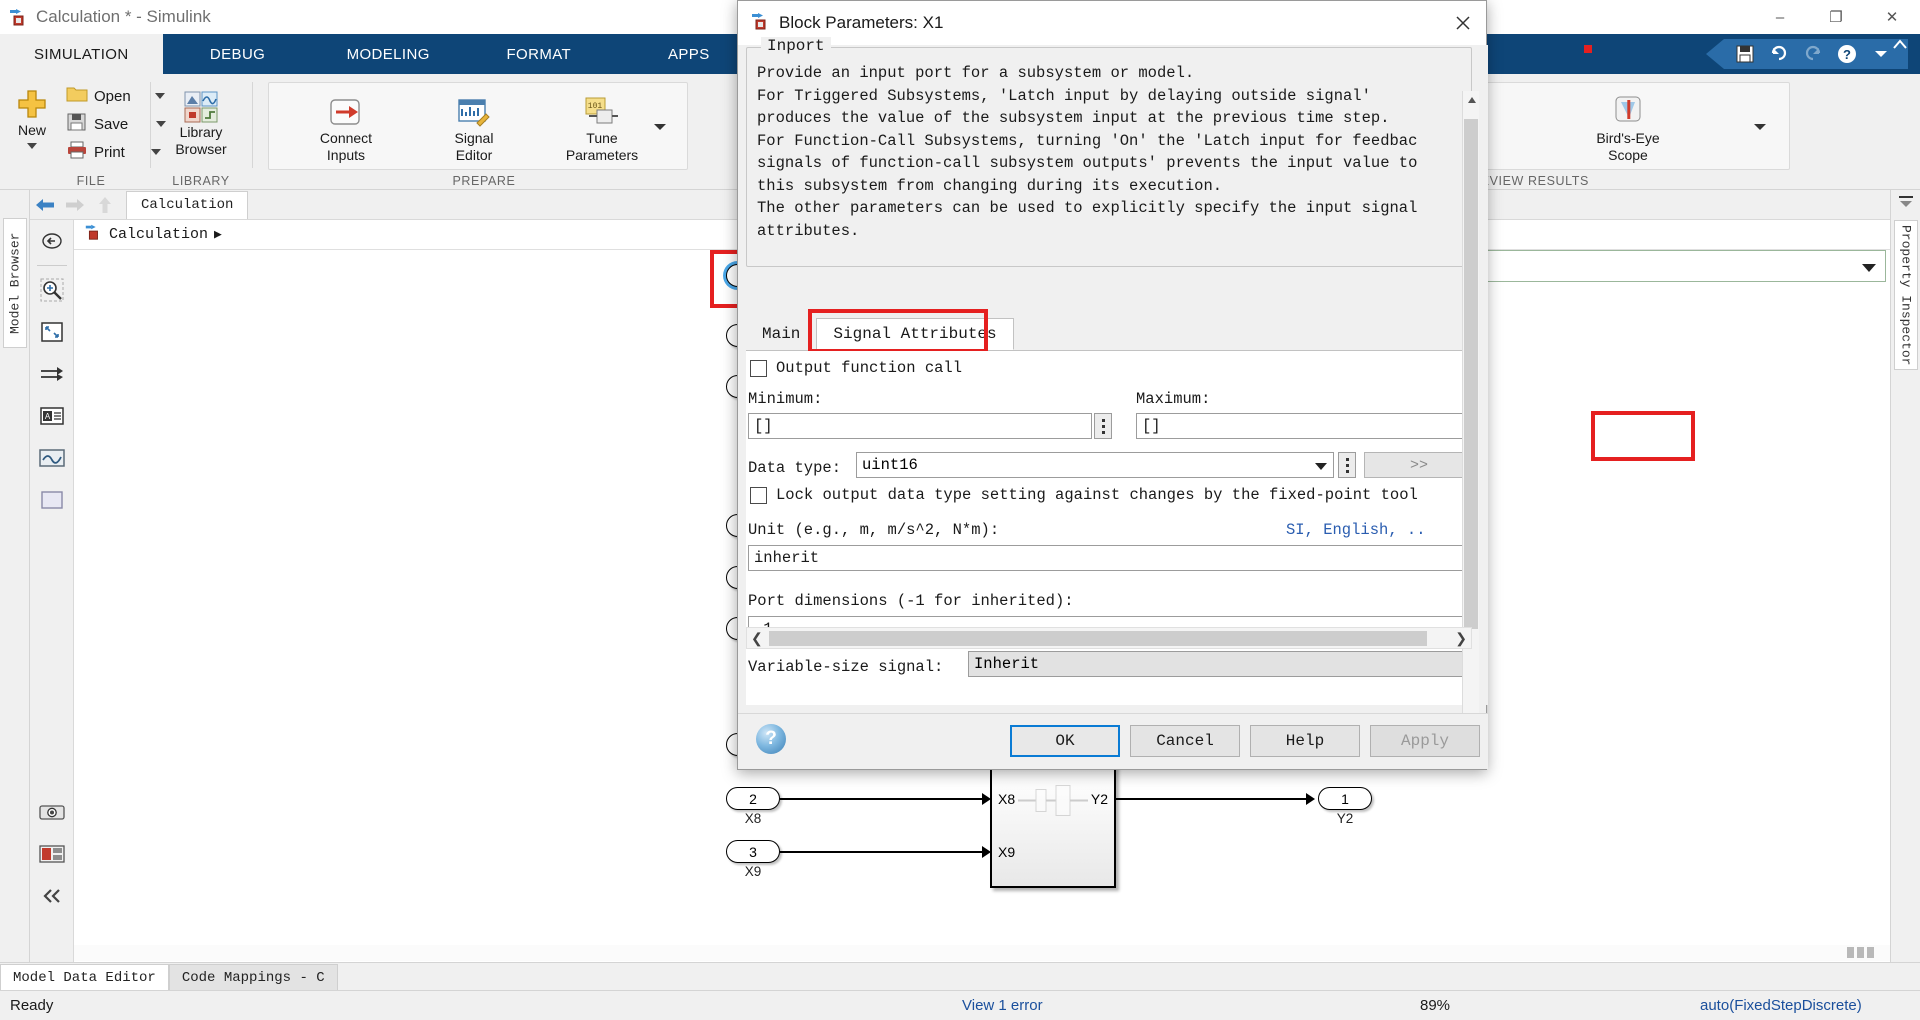 Image resolution: width=1920 pixels, height=1020 pixels. I want to click on group-label-prepare: PREPARE, so click(484, 181).